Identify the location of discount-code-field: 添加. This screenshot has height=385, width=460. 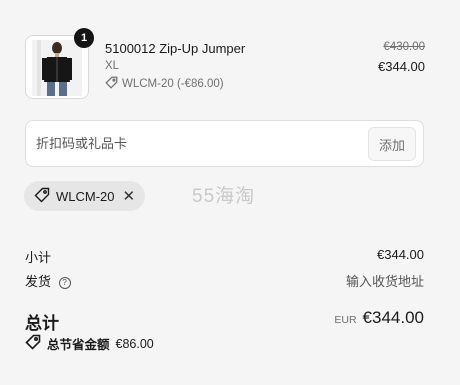
(224, 143).